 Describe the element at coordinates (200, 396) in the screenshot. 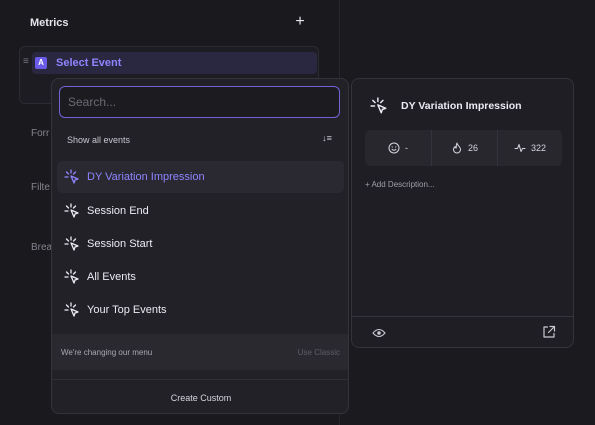

I see `create-custom-button: Create Custom` at that location.